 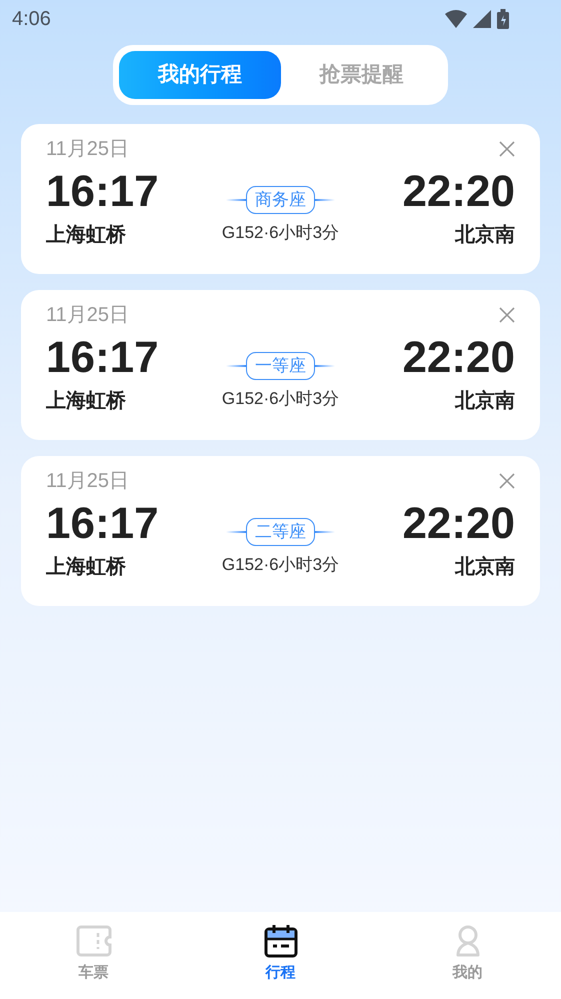 I want to click on calendar-icon, so click(x=280, y=941).